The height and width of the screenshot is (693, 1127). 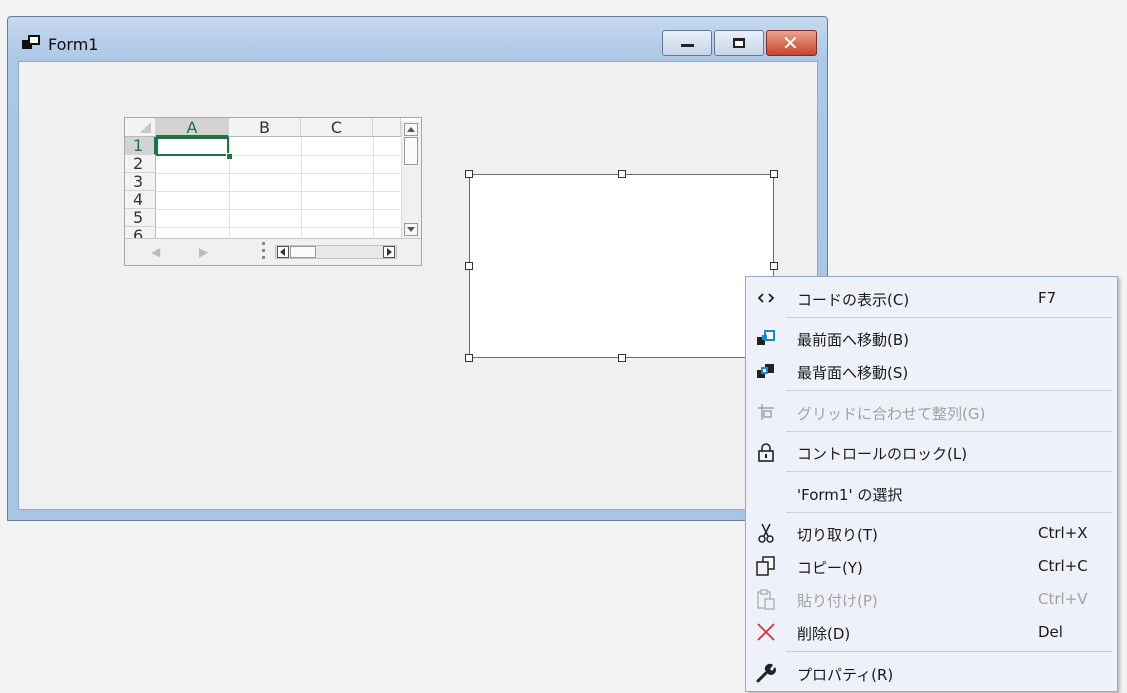 What do you see at coordinates (337, 127) in the screenshot?
I see `column-header-c: C` at bounding box center [337, 127].